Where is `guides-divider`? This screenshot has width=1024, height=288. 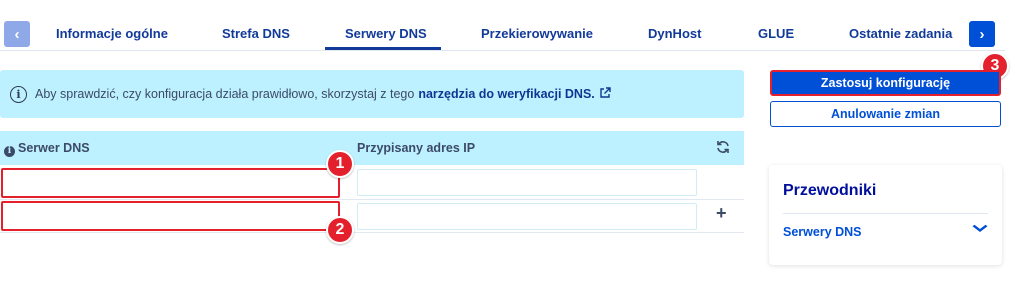 guides-divider is located at coordinates (885, 213).